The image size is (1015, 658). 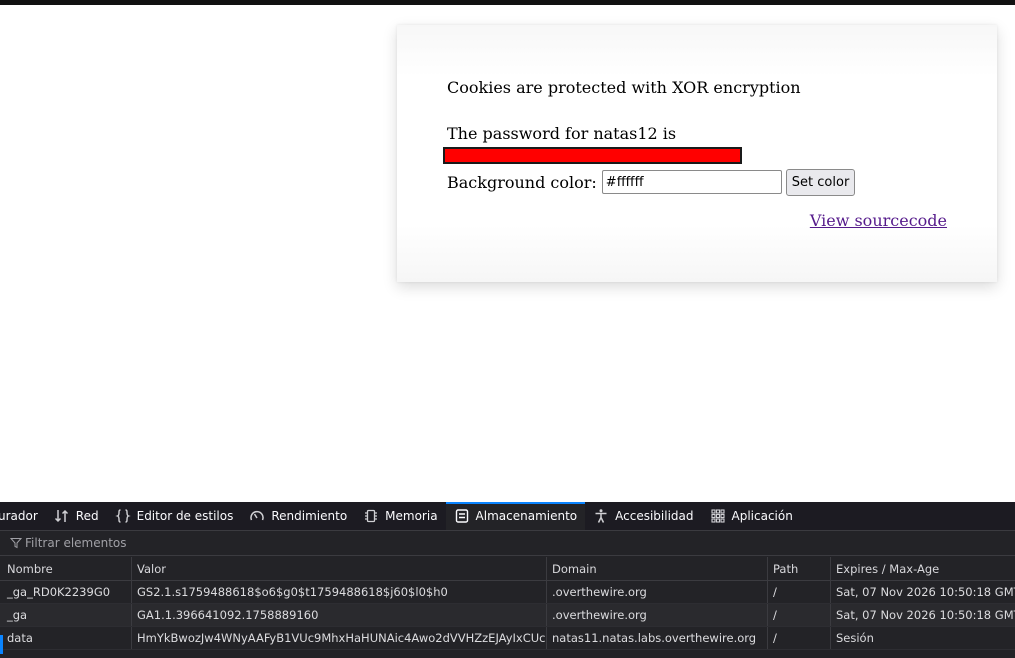 I want to click on background-color-form: Background color: Set color, so click(x=651, y=182).